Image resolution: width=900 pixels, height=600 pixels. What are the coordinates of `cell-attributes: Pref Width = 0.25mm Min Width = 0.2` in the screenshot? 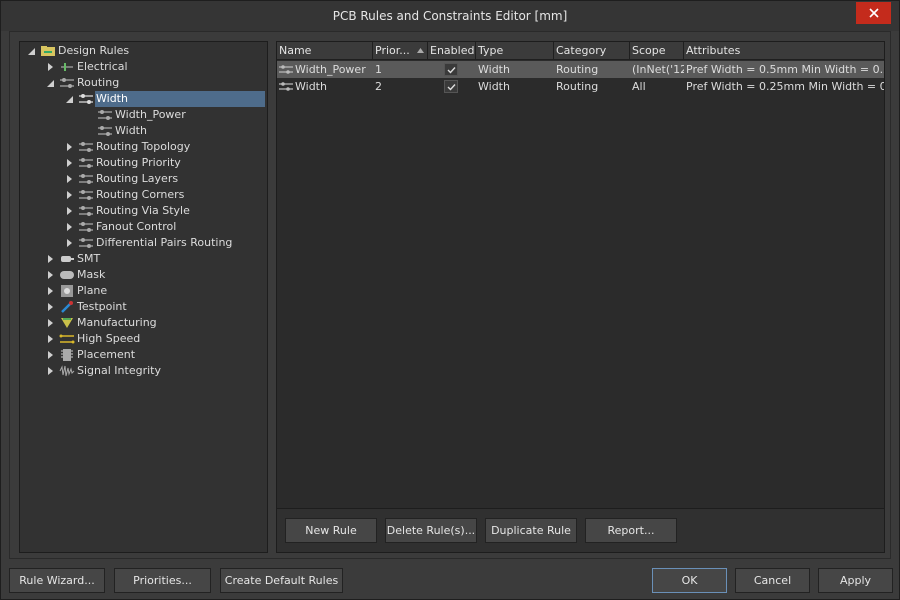 It's located at (784, 86).